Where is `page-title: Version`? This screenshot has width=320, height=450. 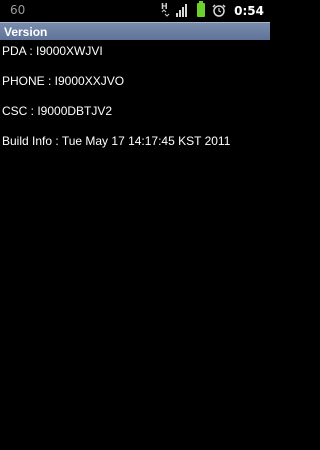 page-title: Version is located at coordinates (26, 32).